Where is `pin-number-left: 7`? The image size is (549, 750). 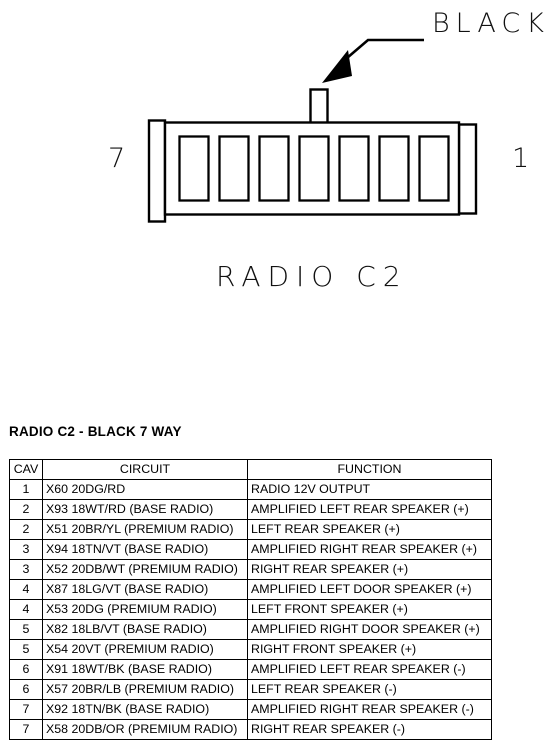
pin-number-left: 7 is located at coordinates (117, 158).